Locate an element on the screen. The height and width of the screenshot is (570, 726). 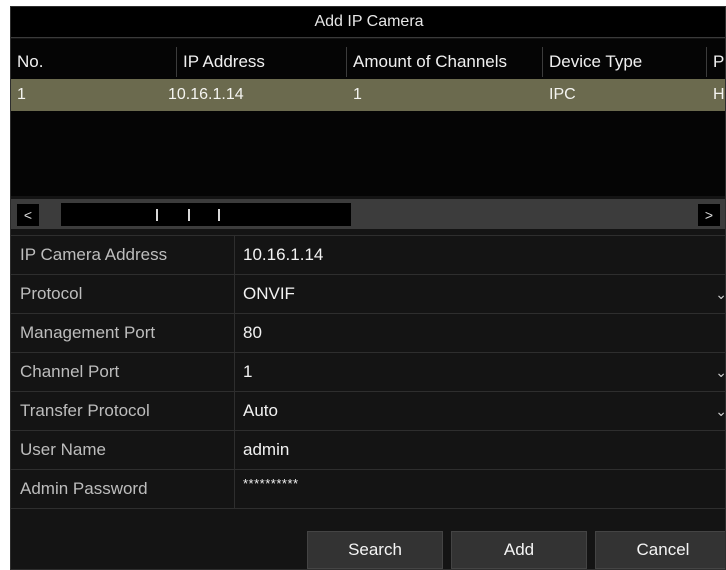
cell-protocol: H is located at coordinates (719, 94).